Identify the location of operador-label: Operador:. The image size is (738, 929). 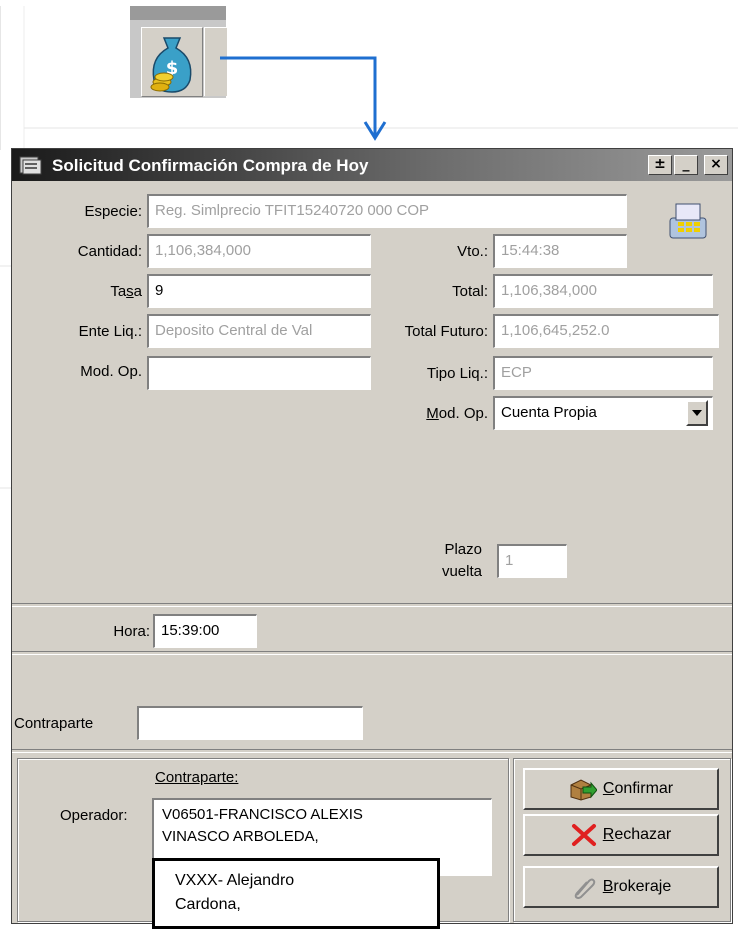
(94, 815).